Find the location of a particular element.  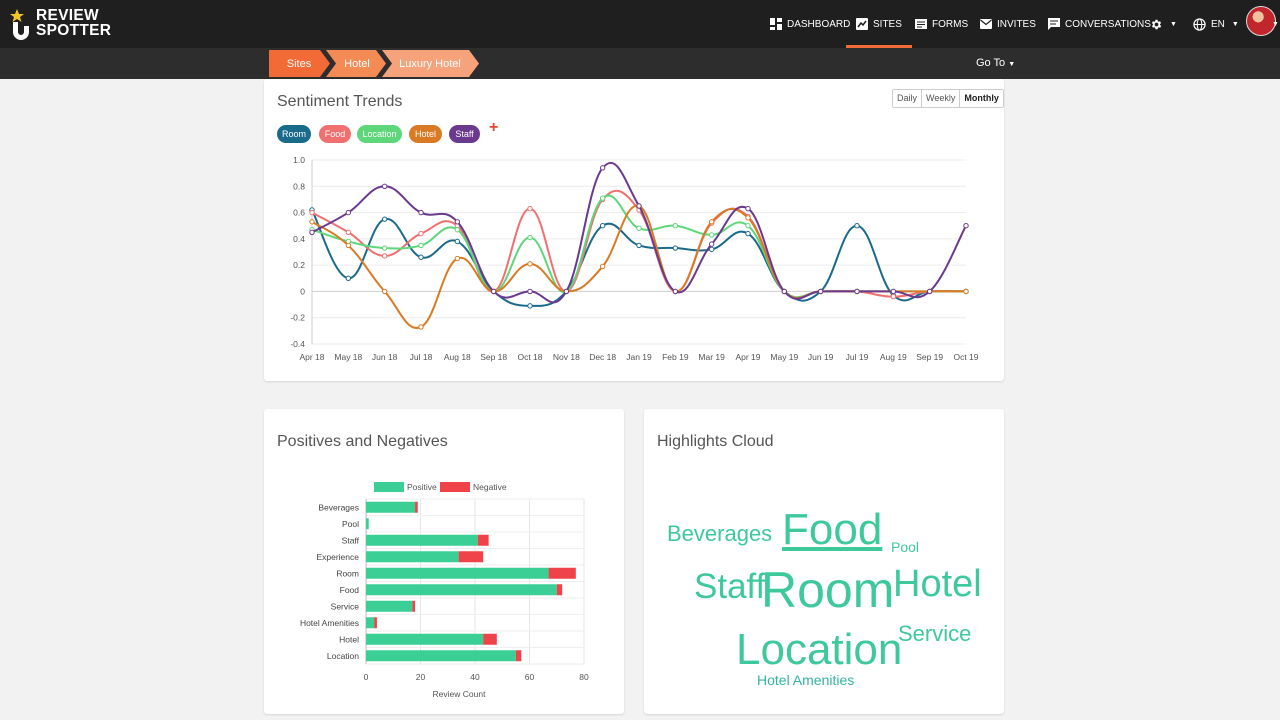

language-menu: EN ▼ is located at coordinates (1216, 24).